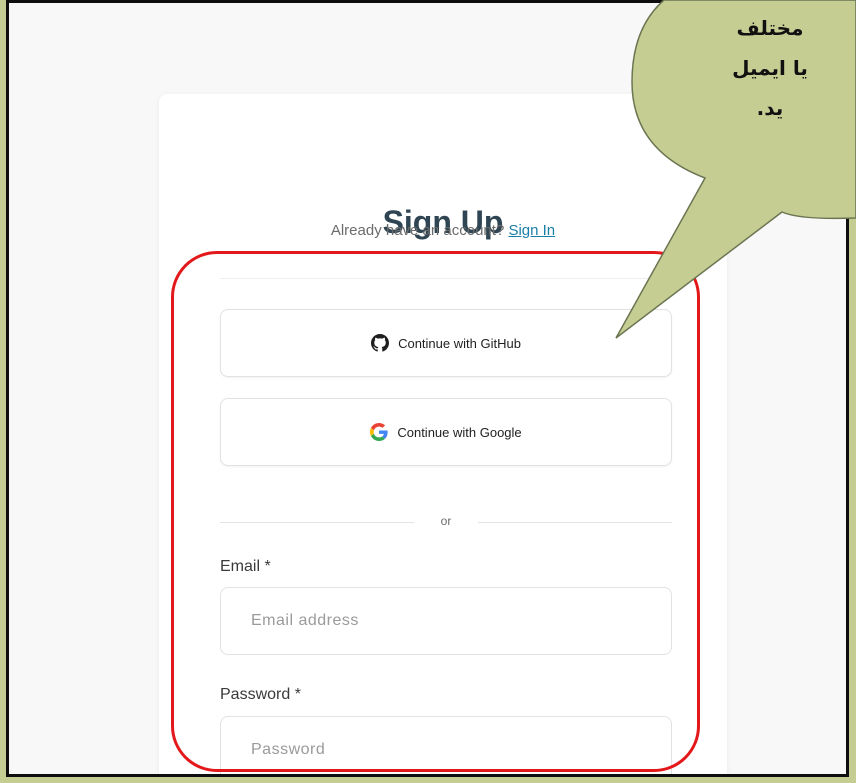 The height and width of the screenshot is (783, 856). What do you see at coordinates (459, 343) in the screenshot?
I see `github-button-label: Continue with GitHub` at bounding box center [459, 343].